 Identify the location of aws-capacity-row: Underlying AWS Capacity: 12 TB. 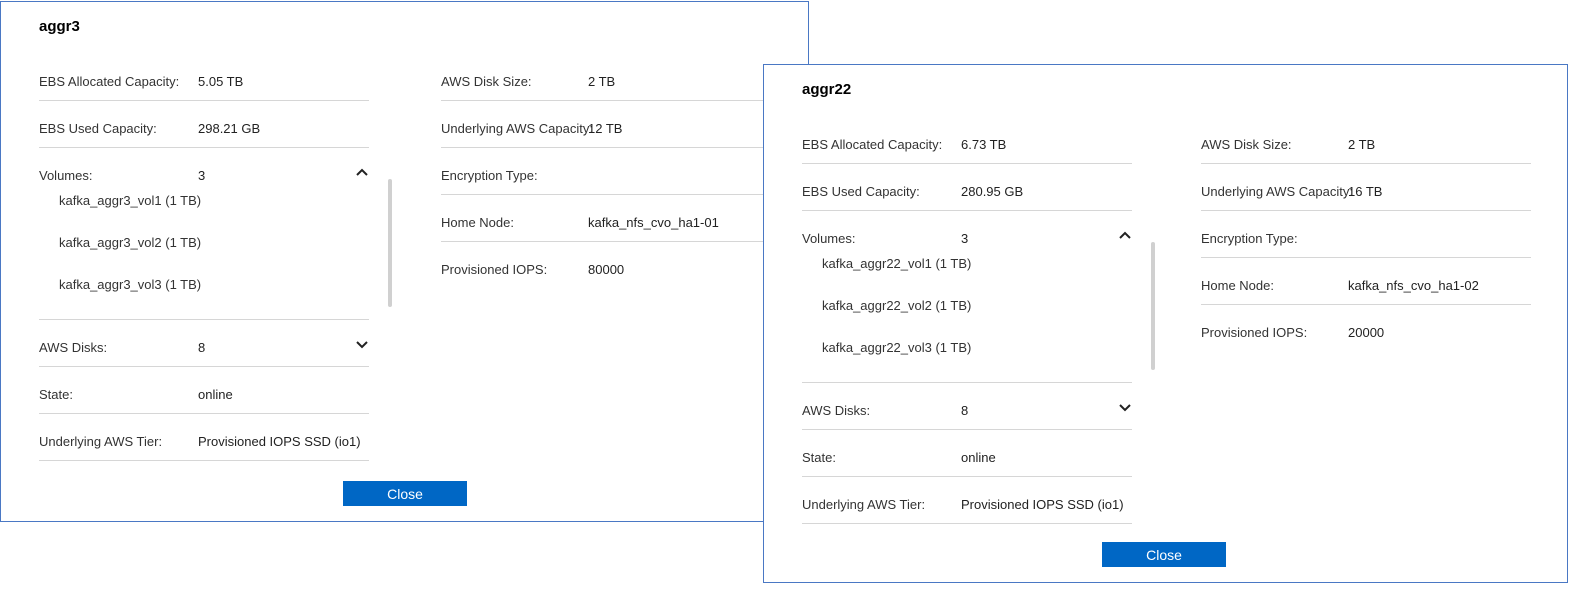
(606, 124).